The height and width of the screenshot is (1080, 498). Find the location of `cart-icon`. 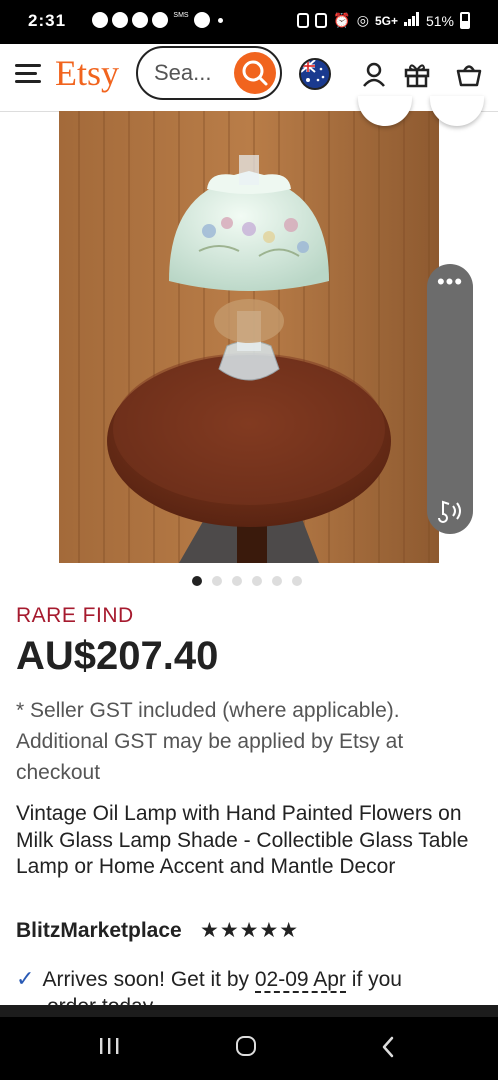

cart-icon is located at coordinates (469, 74).